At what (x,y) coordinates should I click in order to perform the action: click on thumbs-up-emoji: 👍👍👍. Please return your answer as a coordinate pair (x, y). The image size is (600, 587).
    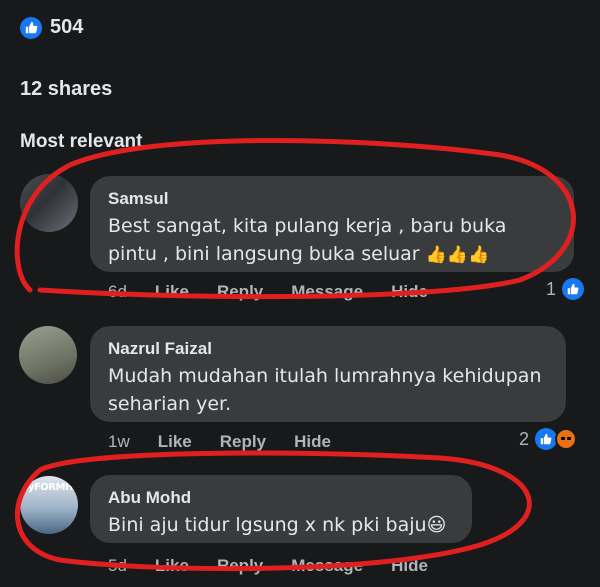
    Looking at the image, I should click on (457, 255).